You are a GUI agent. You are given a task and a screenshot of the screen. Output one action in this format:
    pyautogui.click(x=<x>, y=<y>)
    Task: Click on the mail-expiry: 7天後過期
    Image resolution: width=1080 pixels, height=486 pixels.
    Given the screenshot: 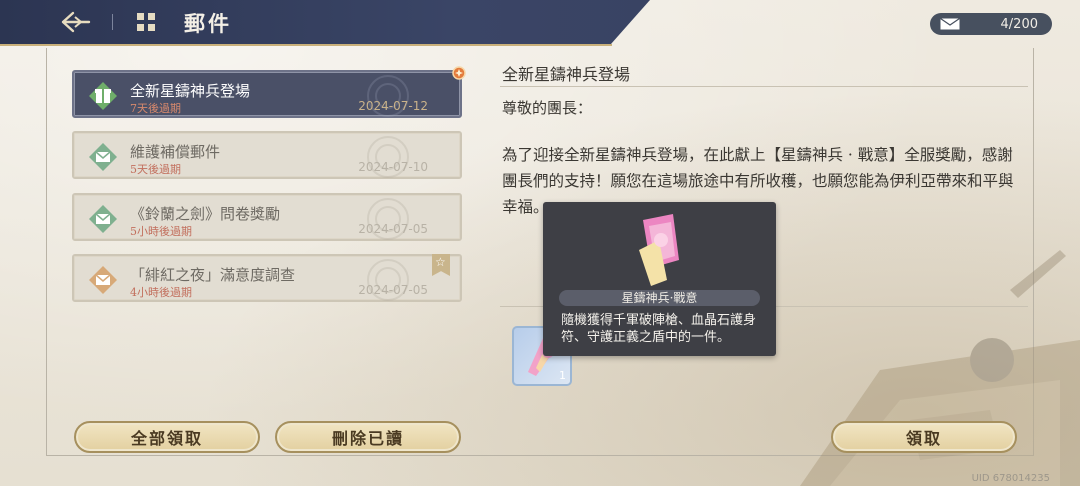 What is the action you would take?
    pyautogui.click(x=155, y=108)
    